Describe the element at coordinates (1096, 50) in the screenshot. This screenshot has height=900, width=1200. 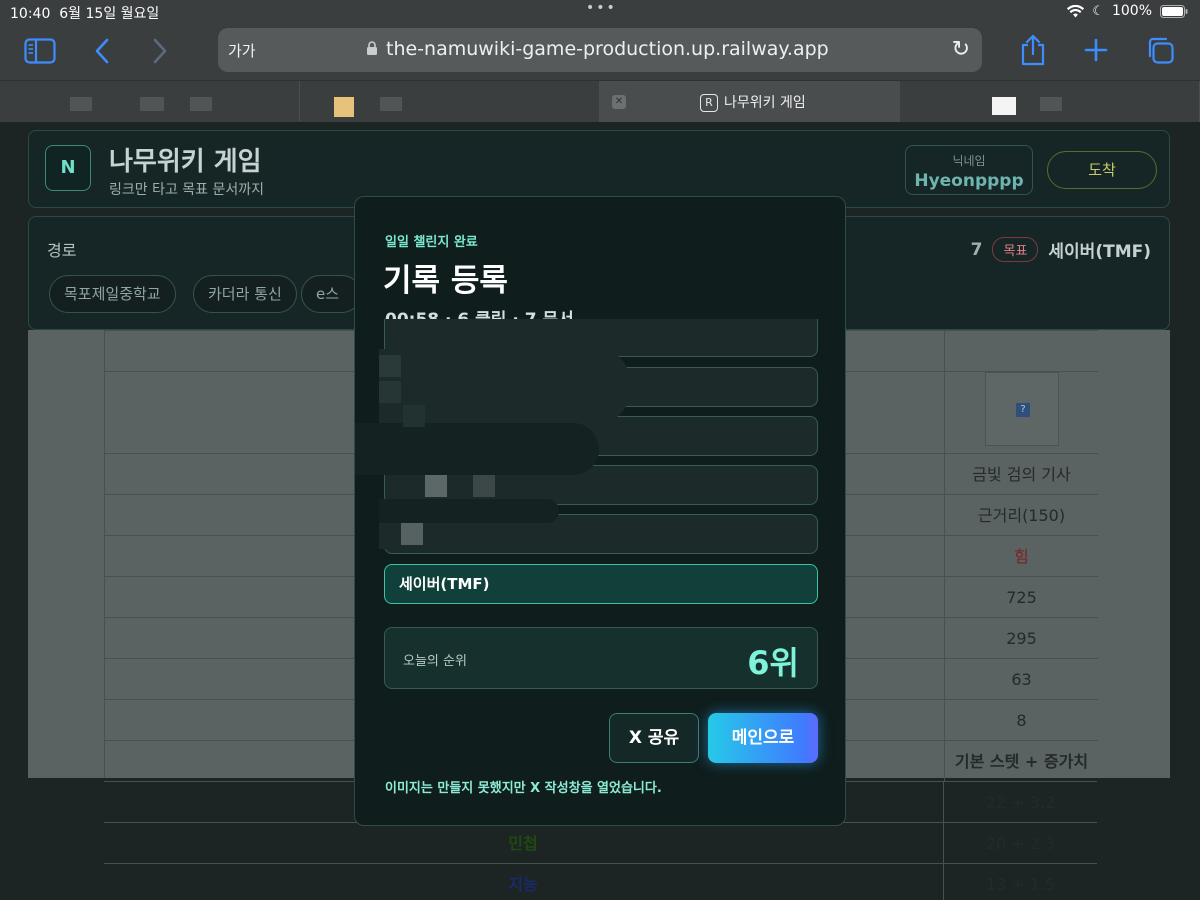
I see `new-tab-icon` at that location.